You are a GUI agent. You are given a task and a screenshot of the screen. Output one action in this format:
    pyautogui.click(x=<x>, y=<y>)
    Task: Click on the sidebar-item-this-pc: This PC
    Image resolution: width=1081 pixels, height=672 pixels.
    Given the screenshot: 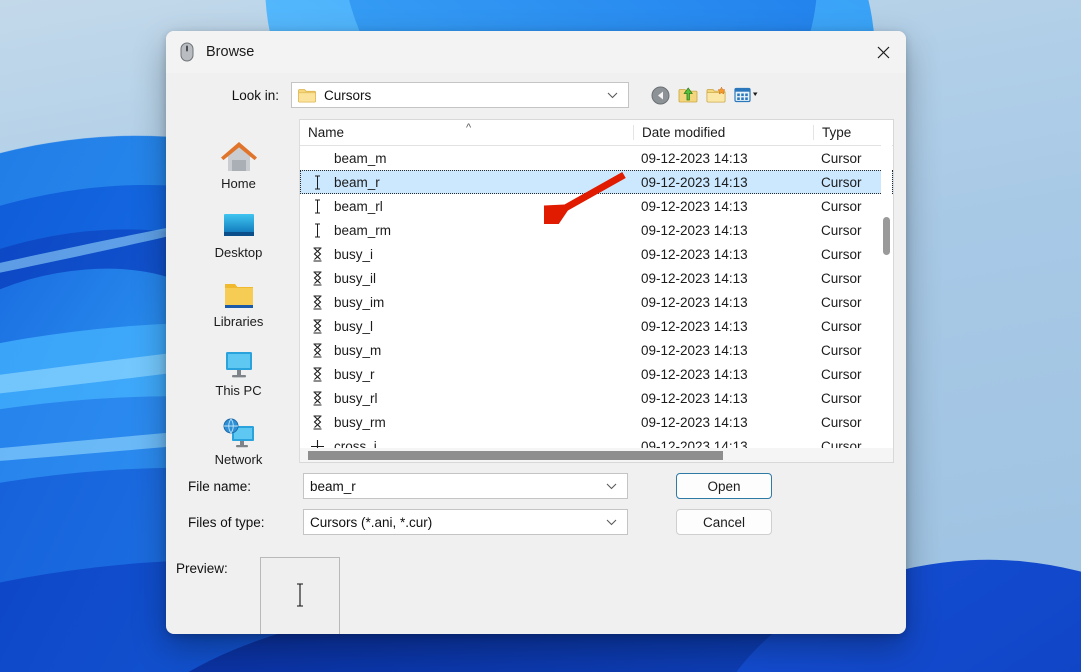 What is the action you would take?
    pyautogui.click(x=238, y=370)
    